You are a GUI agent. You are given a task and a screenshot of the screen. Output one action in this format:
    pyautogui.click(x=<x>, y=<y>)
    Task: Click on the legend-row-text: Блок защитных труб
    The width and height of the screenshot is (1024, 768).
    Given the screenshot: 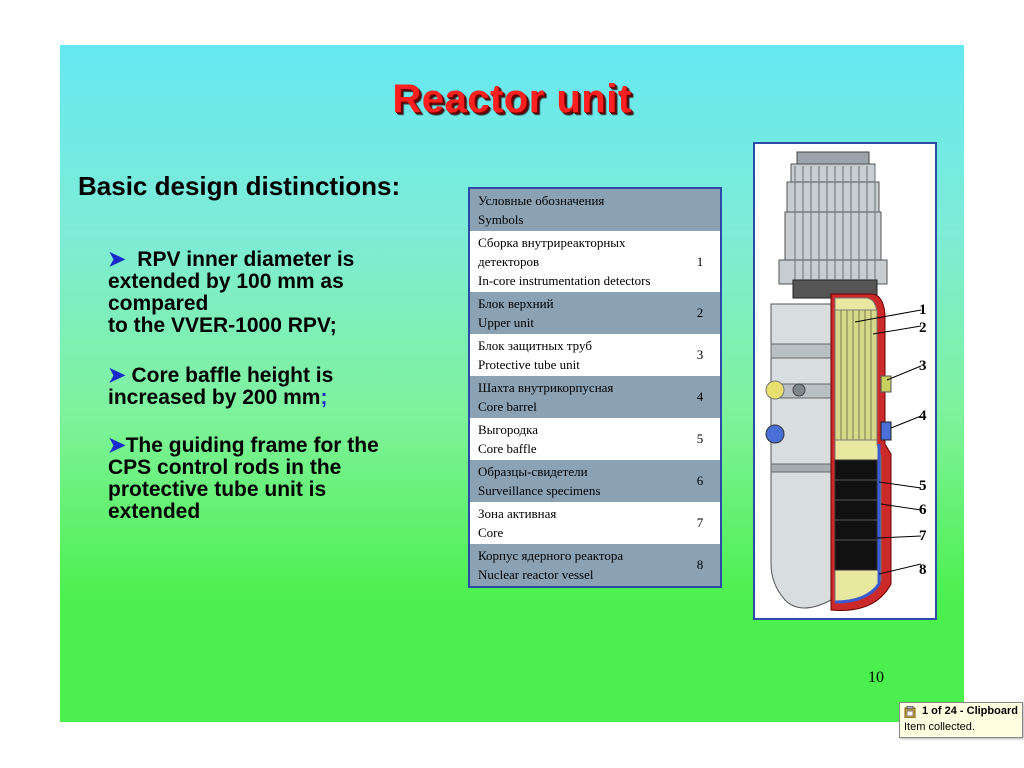 What is the action you would take?
    pyautogui.click(x=535, y=345)
    